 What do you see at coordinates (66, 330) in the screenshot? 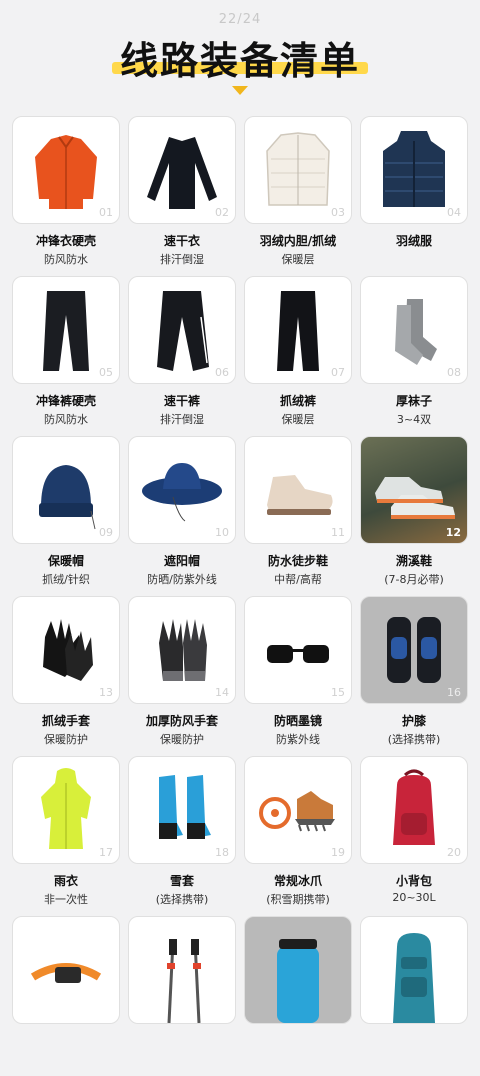
I see `gear-card: 05` at bounding box center [66, 330].